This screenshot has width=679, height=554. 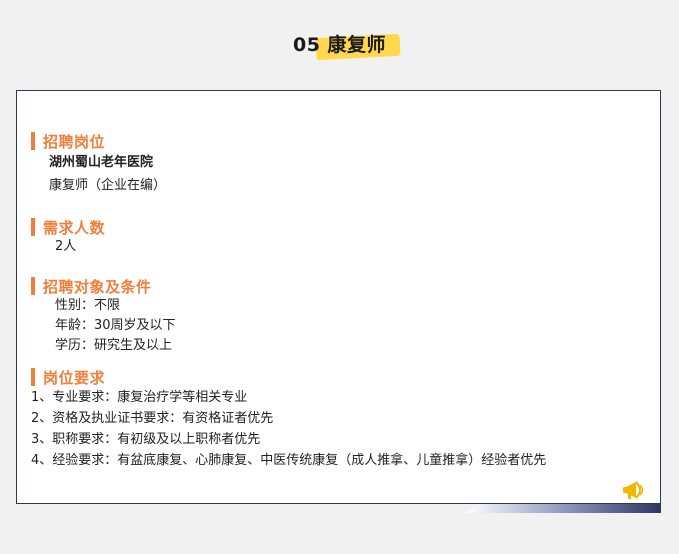 What do you see at coordinates (115, 325) in the screenshot?
I see `condition-item: 年龄：30周岁及以下` at bounding box center [115, 325].